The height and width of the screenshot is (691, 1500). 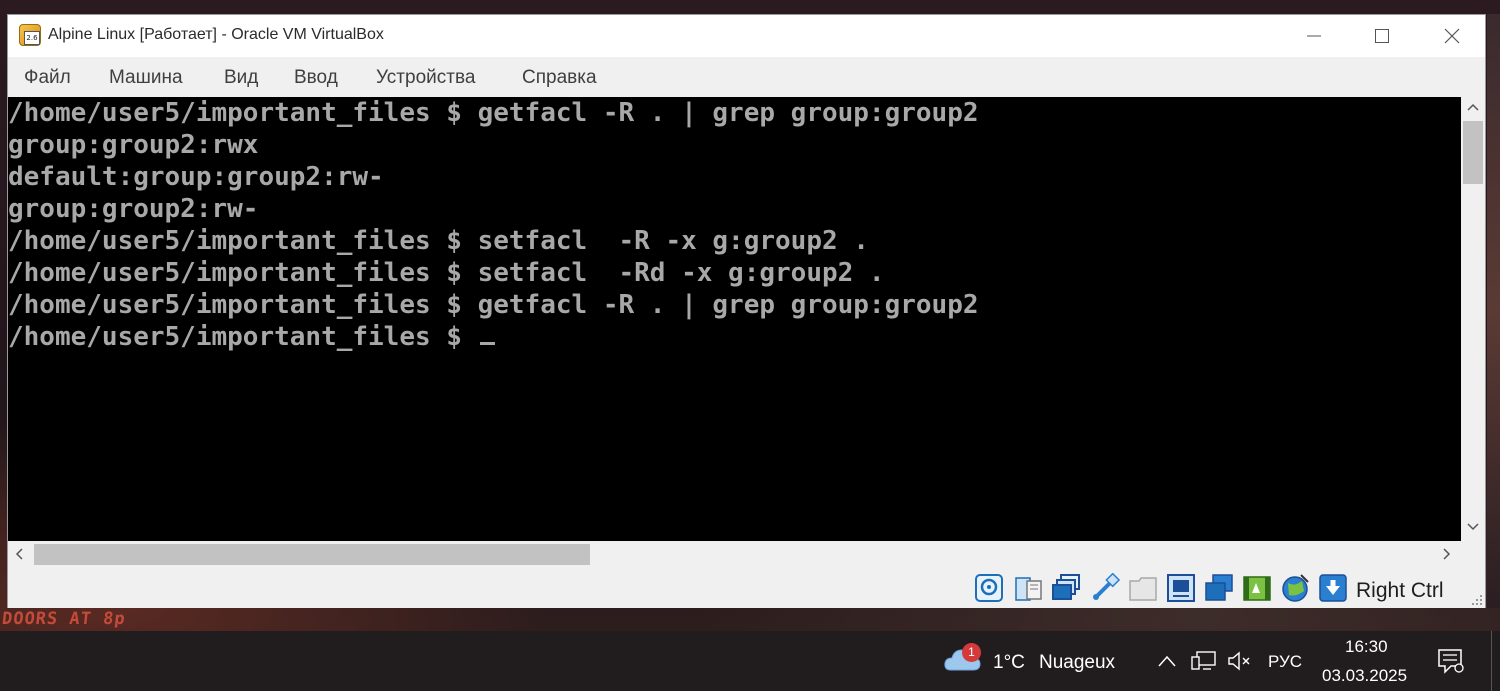 I want to click on terminal-prompt: /home/user5/important_files $, so click(x=243, y=337).